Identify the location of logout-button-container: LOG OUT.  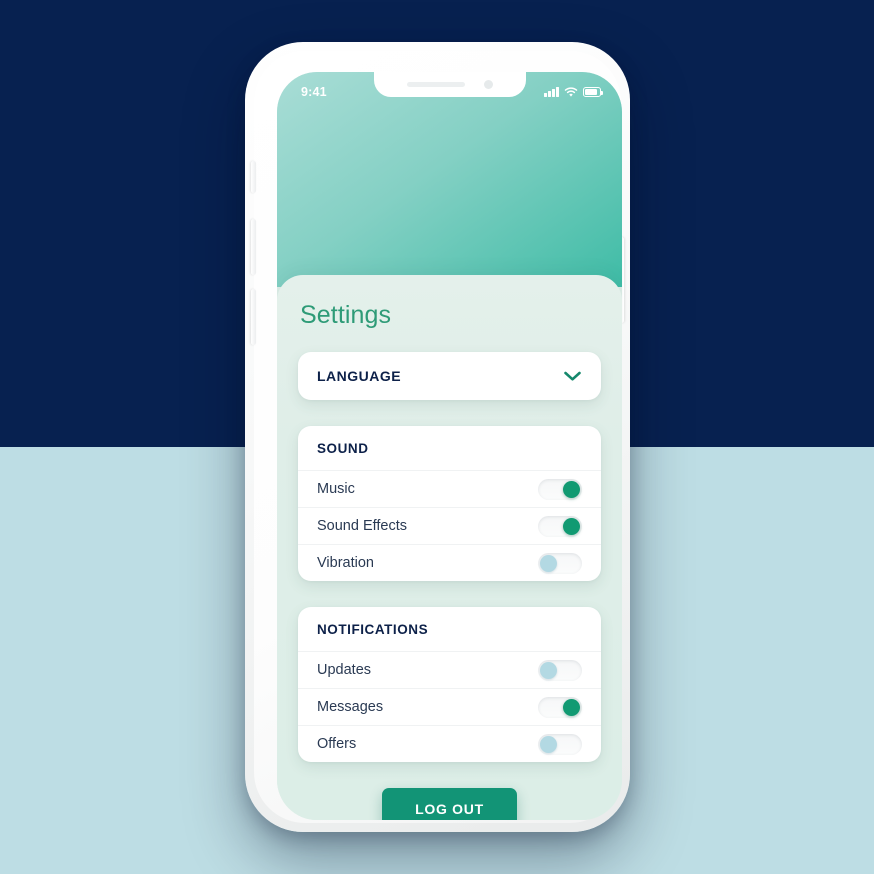
(449, 804).